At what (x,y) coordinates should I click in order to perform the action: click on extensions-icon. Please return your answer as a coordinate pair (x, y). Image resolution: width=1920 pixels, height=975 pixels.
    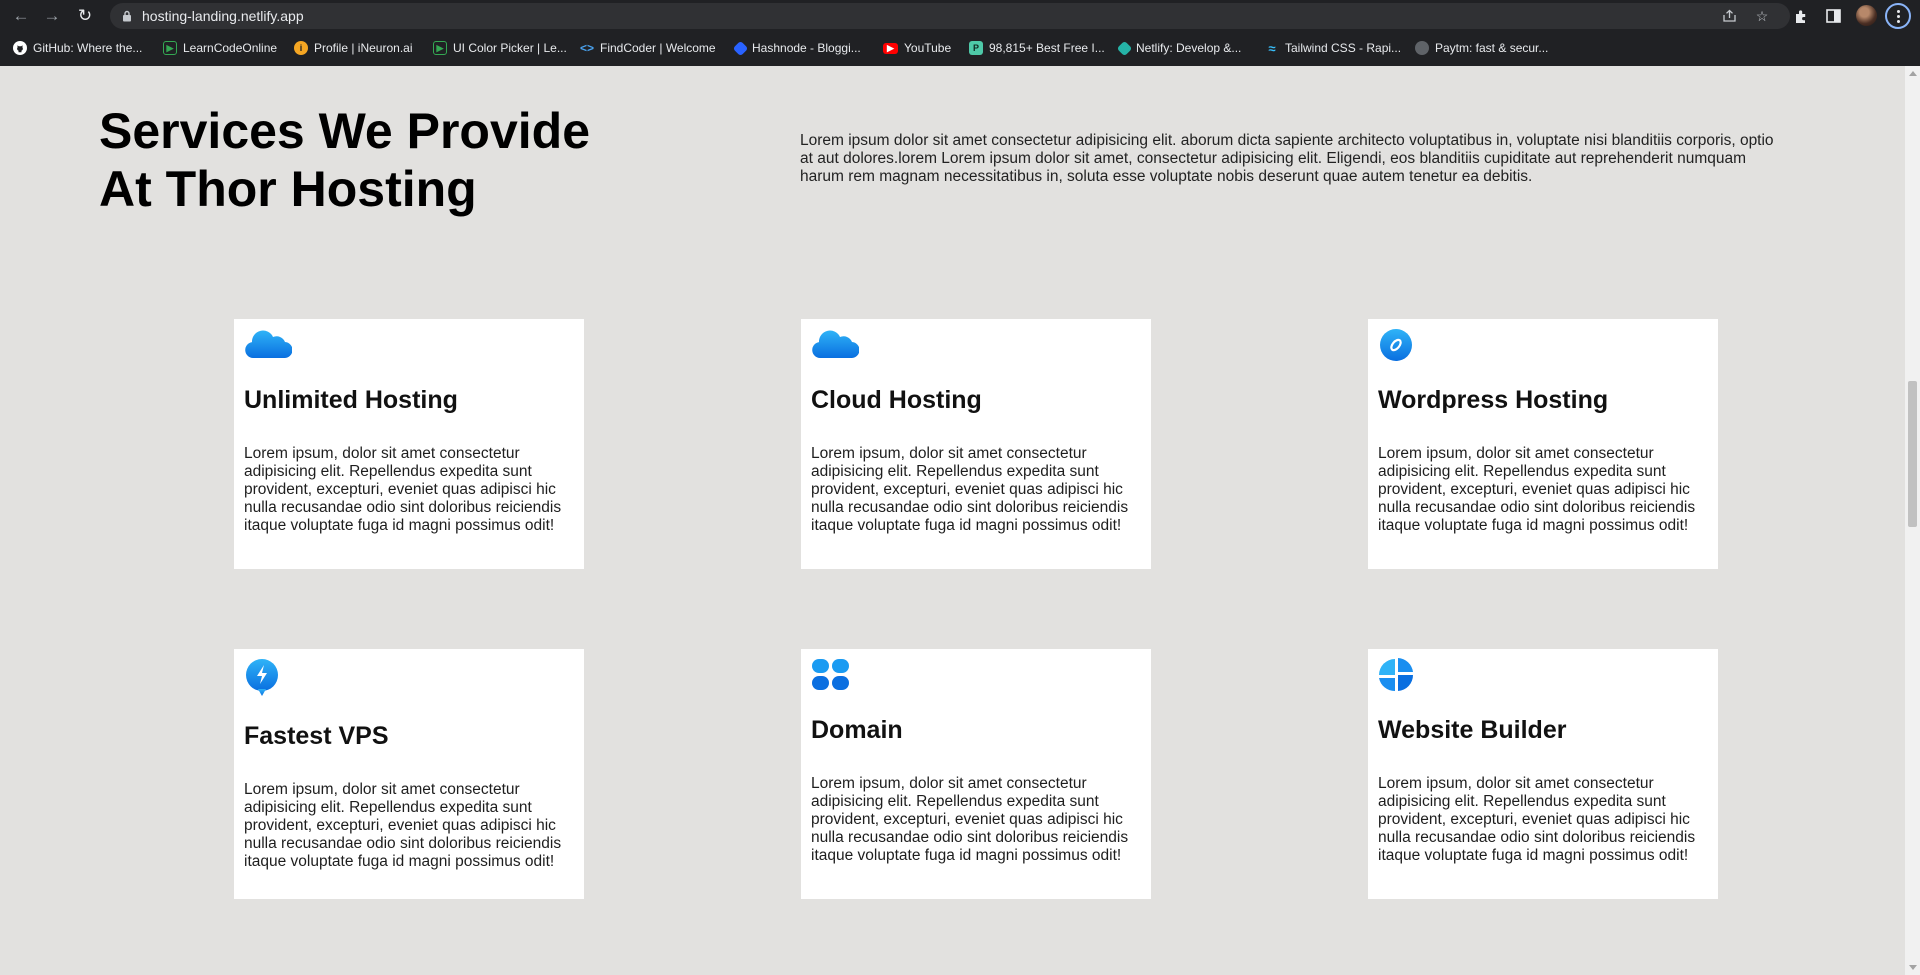
    Looking at the image, I should click on (1801, 16).